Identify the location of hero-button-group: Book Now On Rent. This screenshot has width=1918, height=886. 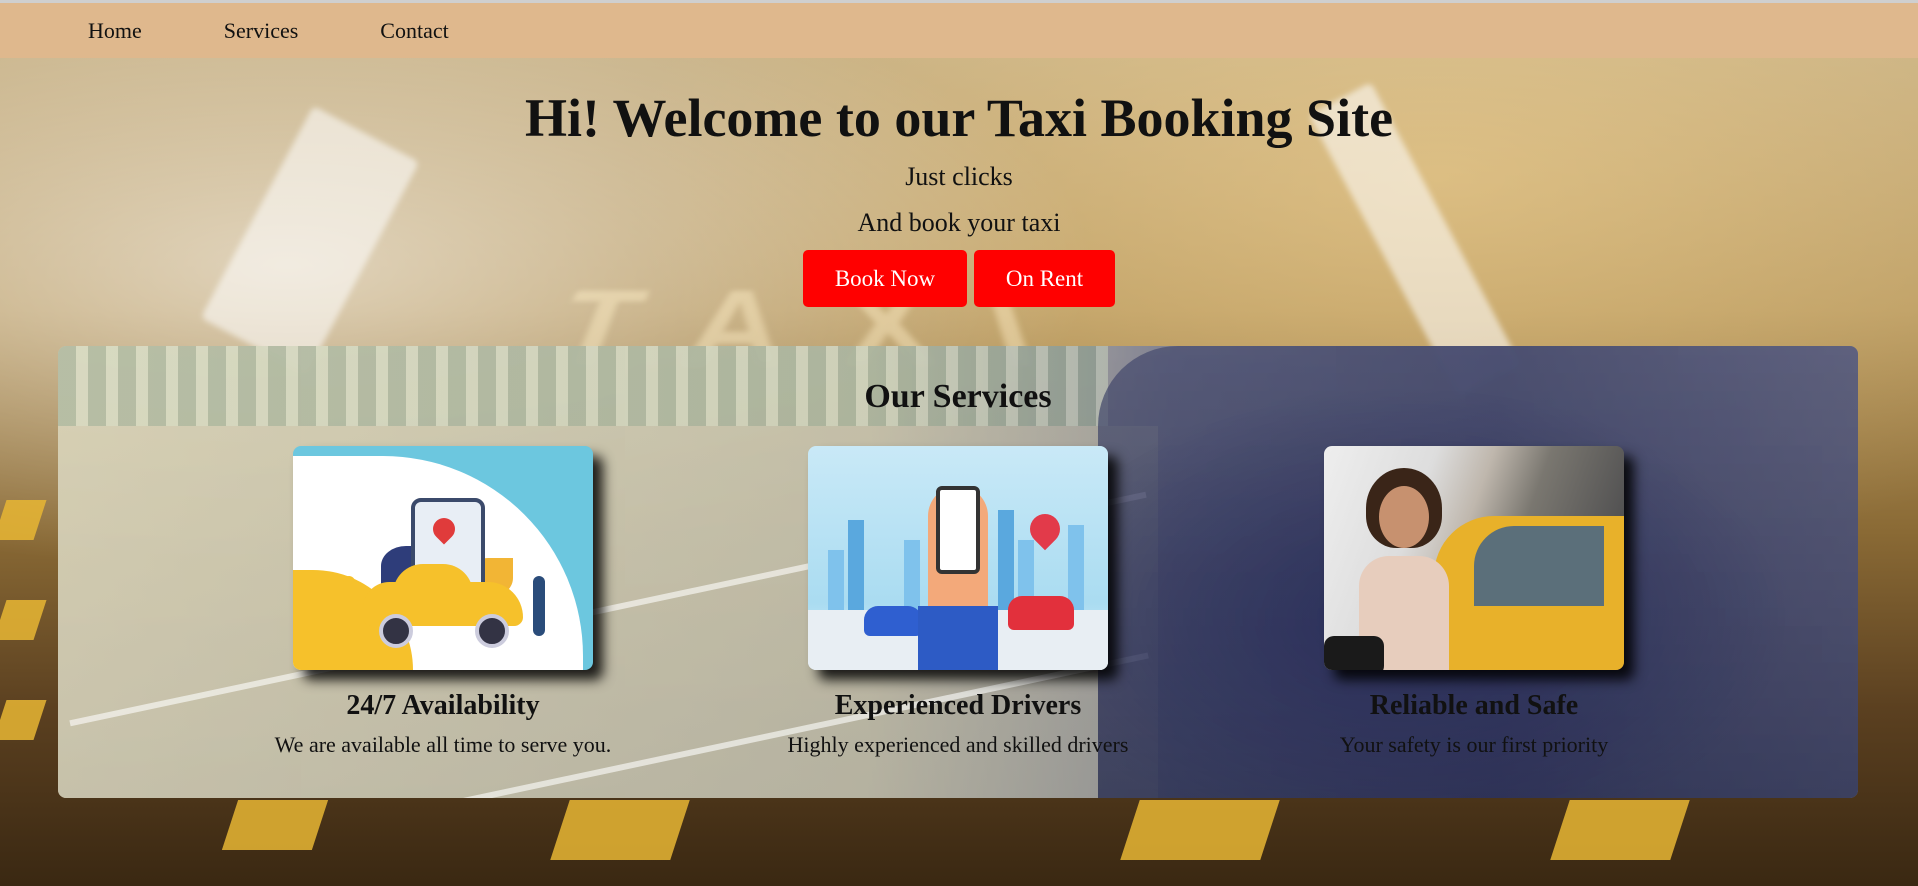
(959, 278).